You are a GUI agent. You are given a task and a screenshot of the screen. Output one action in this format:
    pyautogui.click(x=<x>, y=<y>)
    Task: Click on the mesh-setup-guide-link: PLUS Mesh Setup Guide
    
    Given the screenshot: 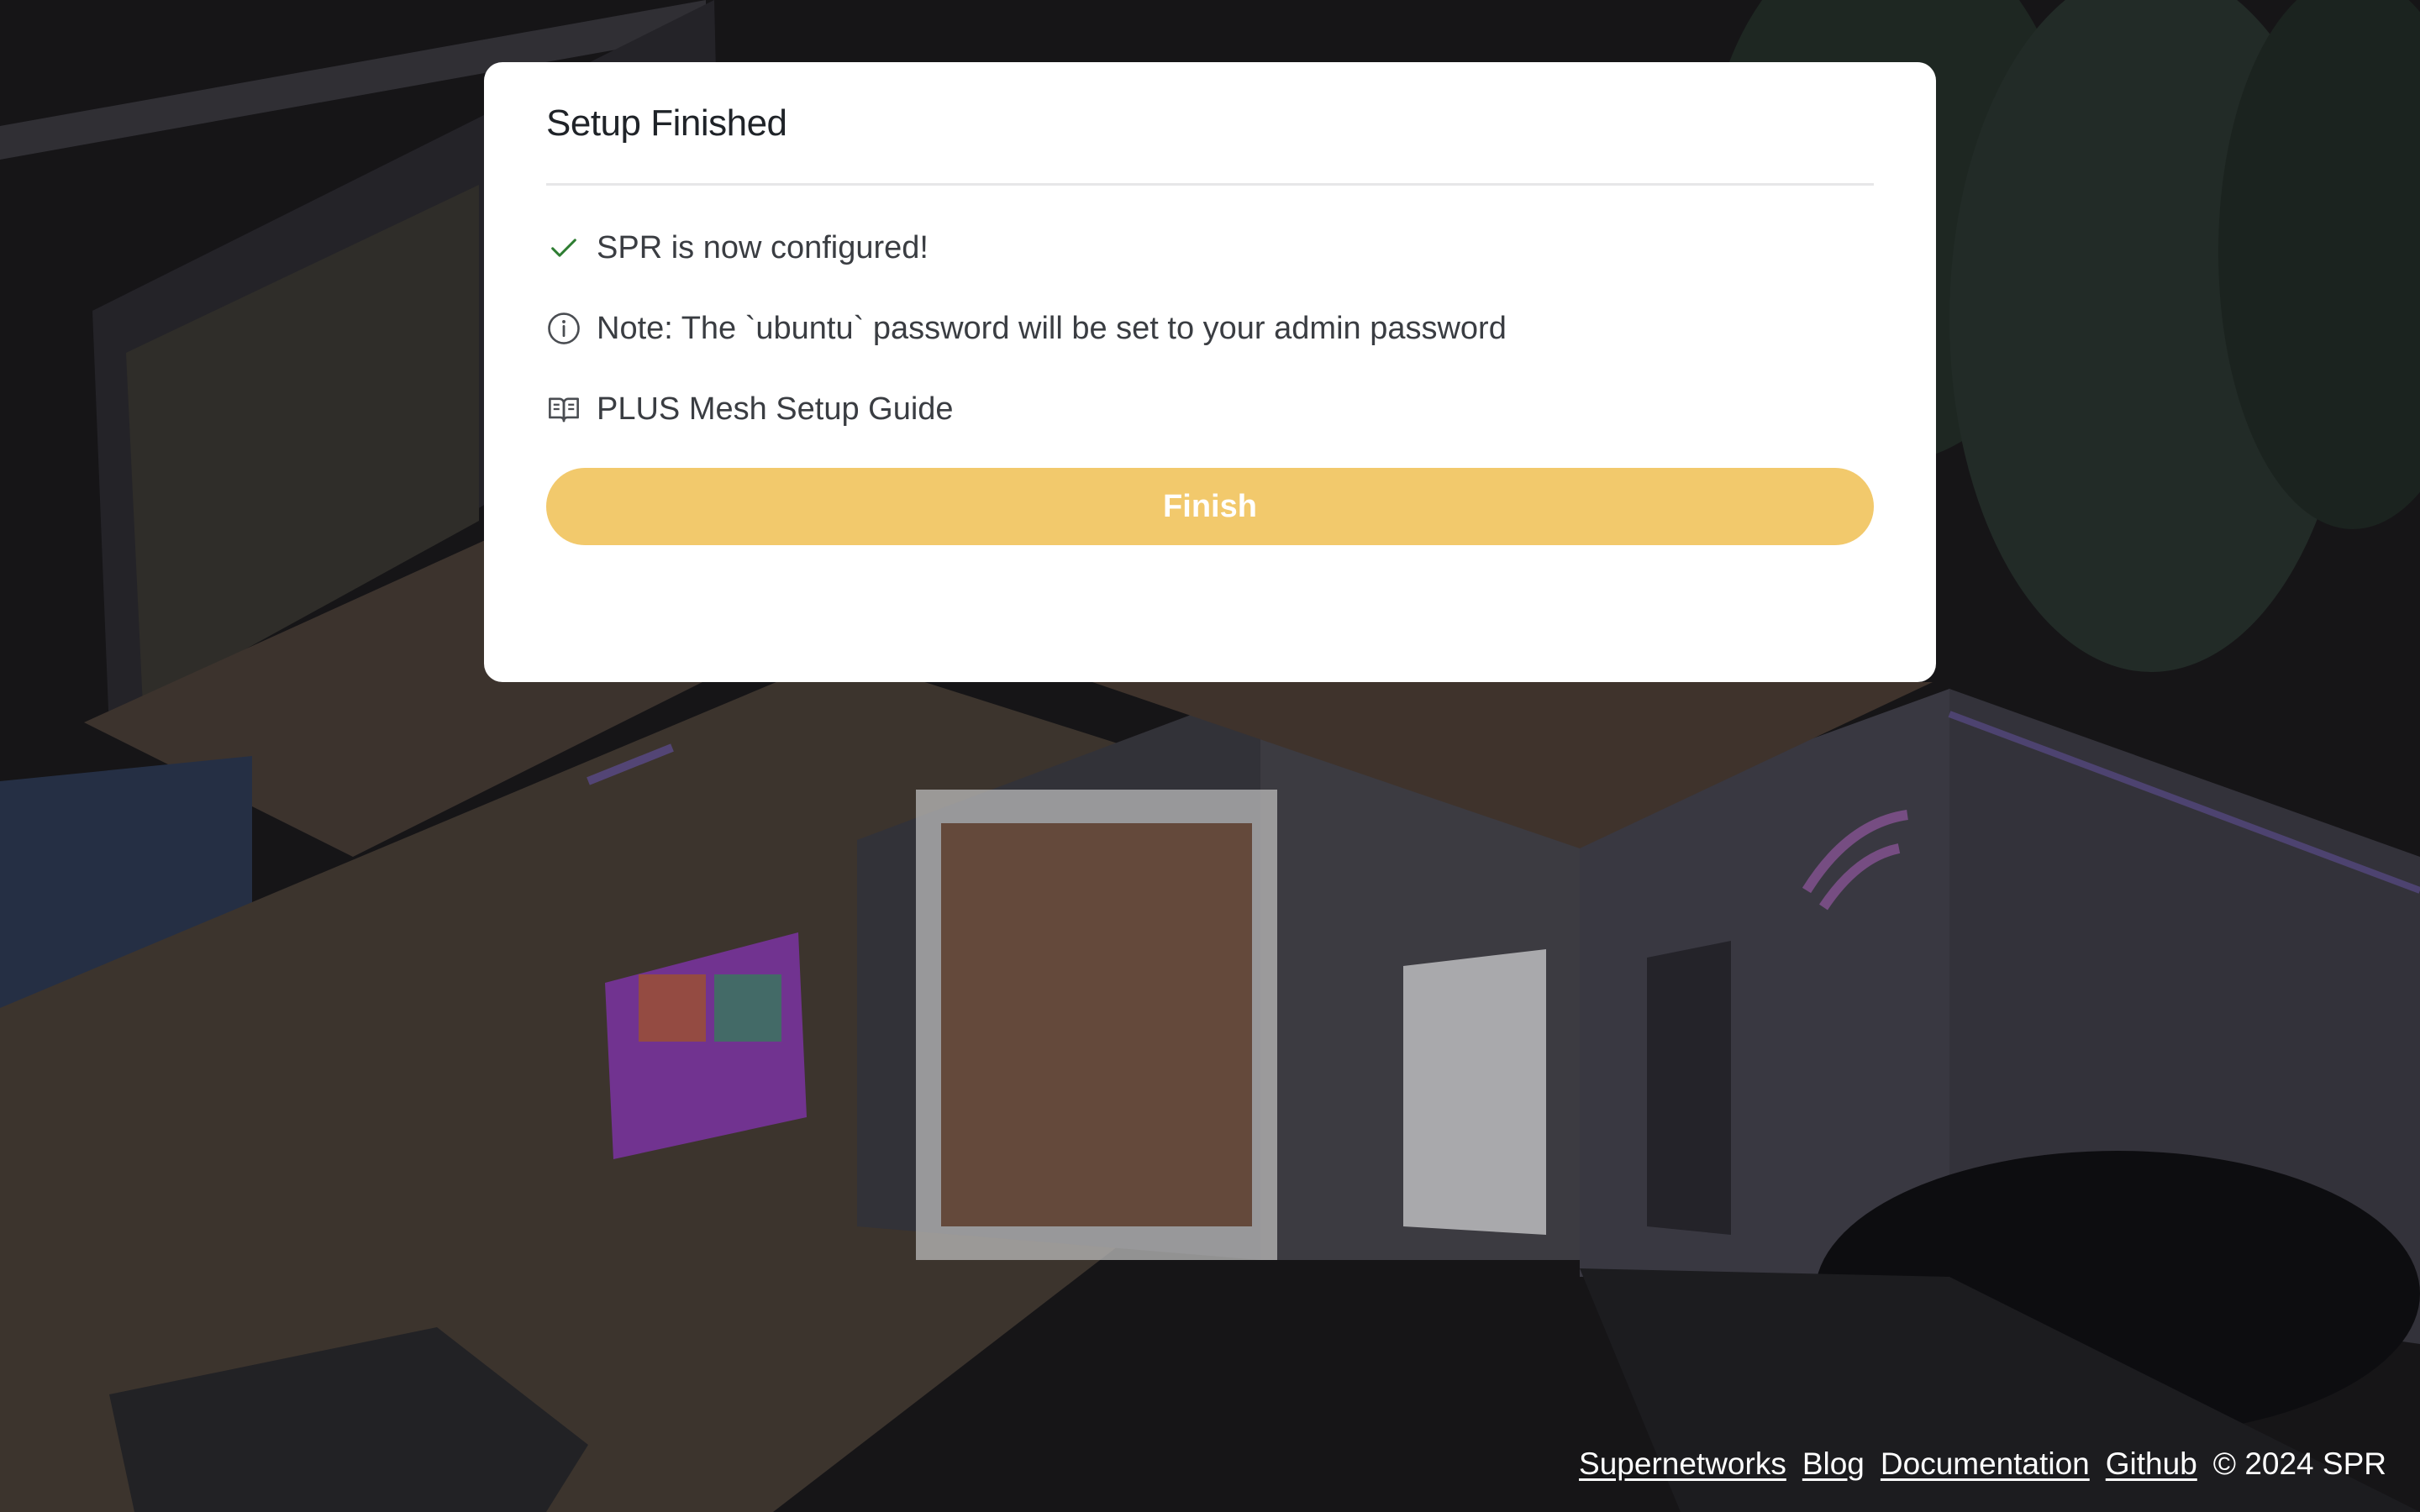 What is the action you would take?
    pyautogui.click(x=1210, y=409)
    